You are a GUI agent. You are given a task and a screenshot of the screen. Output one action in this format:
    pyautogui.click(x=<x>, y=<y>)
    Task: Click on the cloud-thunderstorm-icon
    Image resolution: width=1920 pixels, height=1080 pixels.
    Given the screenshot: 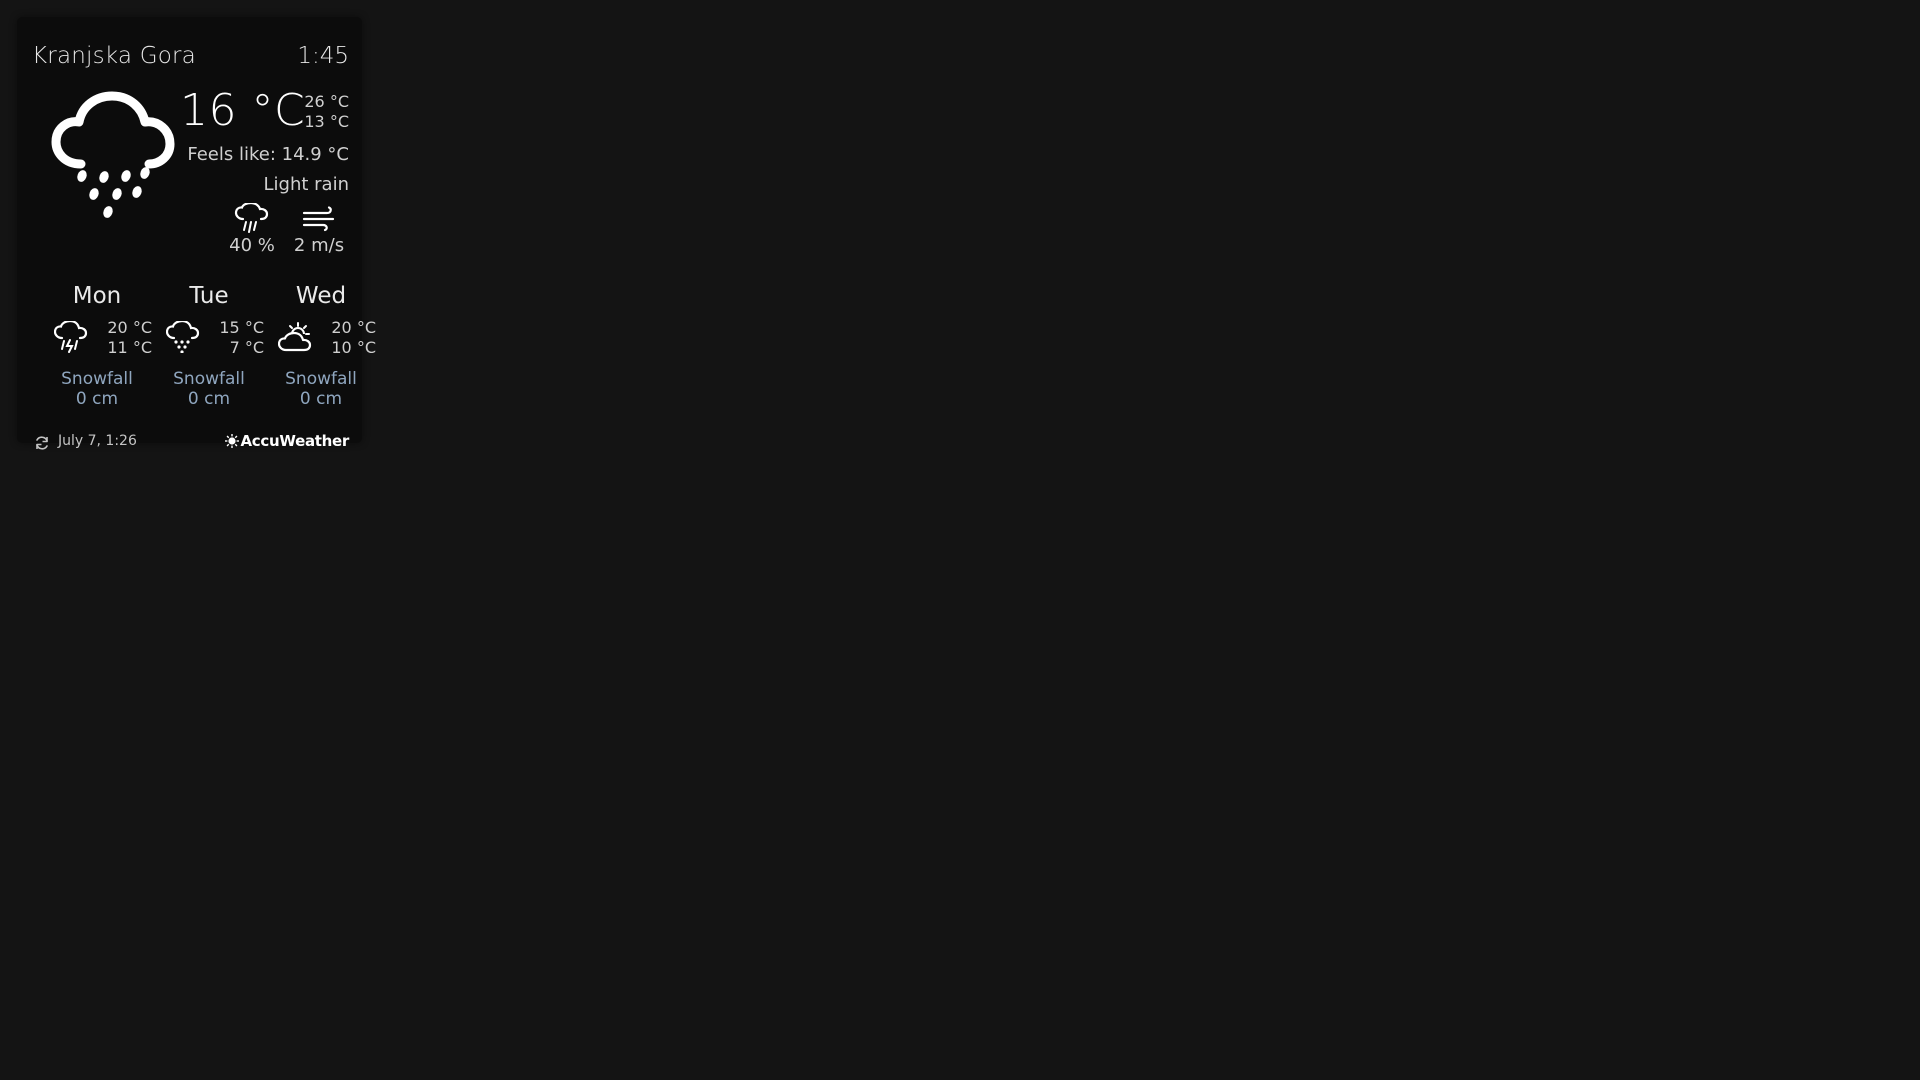 What is the action you would take?
    pyautogui.click(x=71, y=337)
    